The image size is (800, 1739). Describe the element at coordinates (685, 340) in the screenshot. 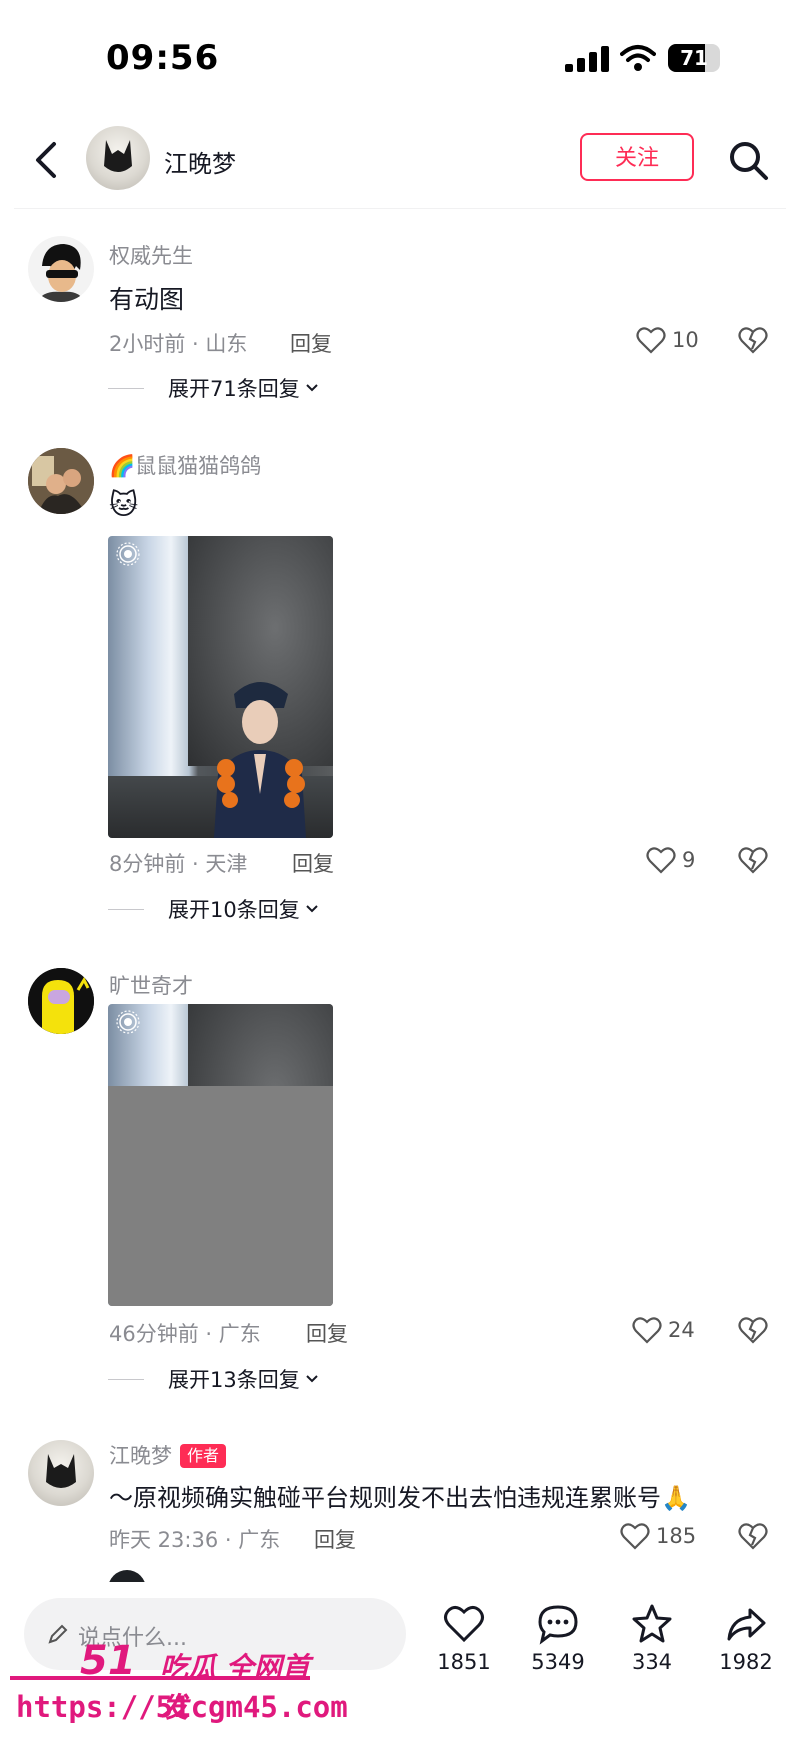

I see `like-count: 10` at that location.